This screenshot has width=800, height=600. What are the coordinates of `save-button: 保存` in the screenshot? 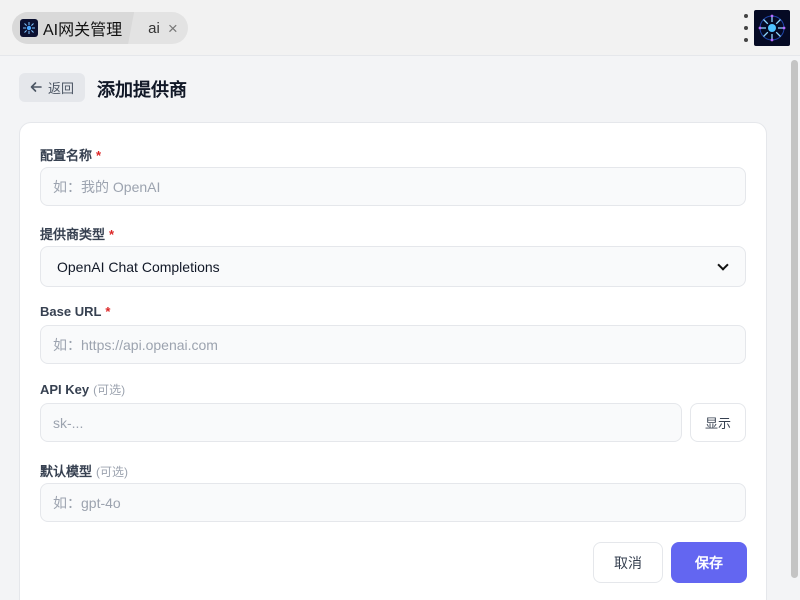 It's located at (709, 562).